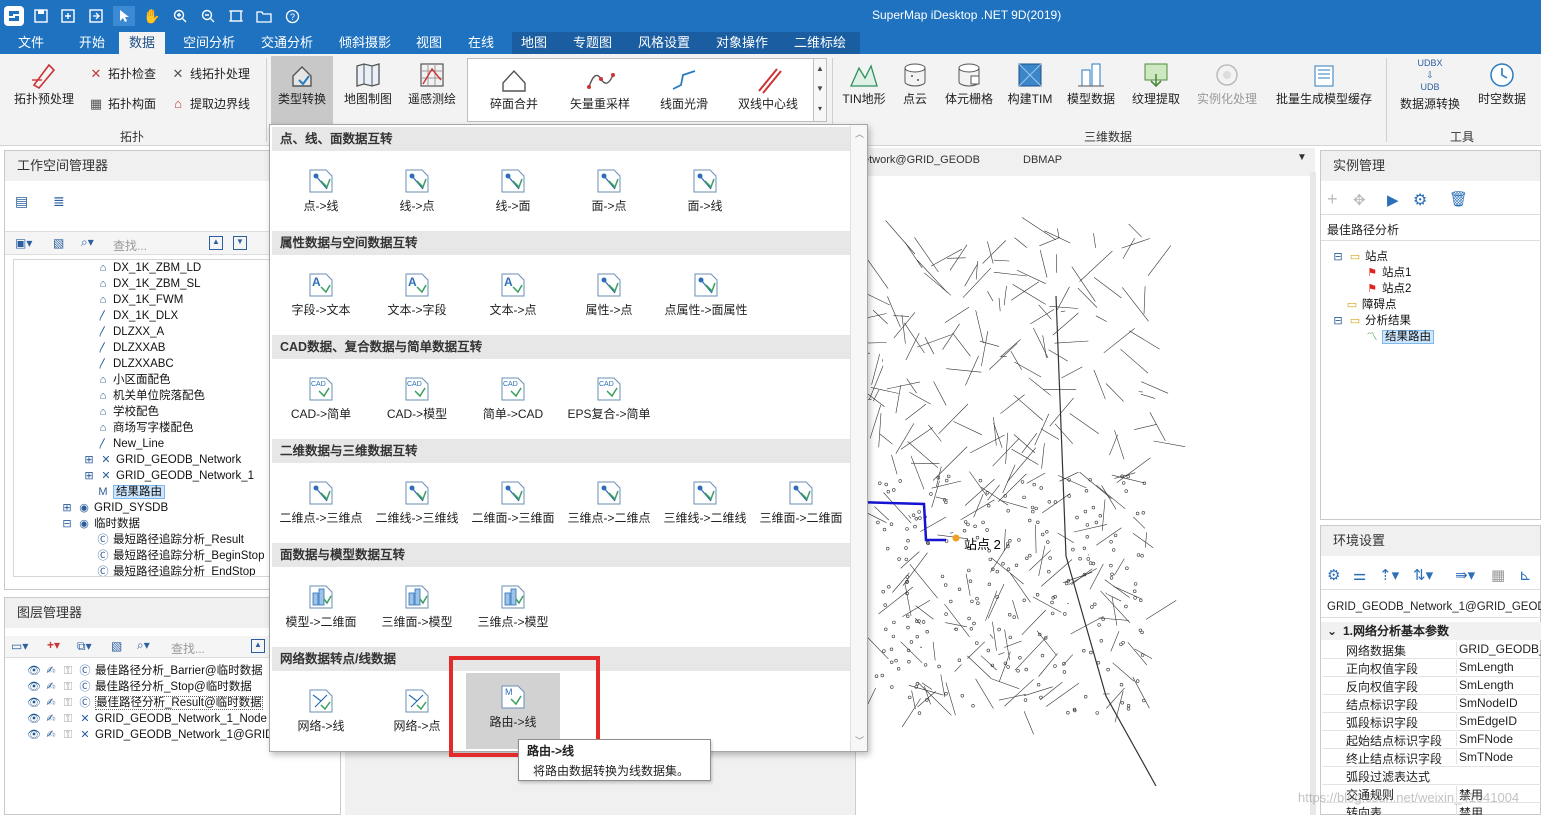  I want to click on text-to-field-button: 文本->字段, so click(417, 293).